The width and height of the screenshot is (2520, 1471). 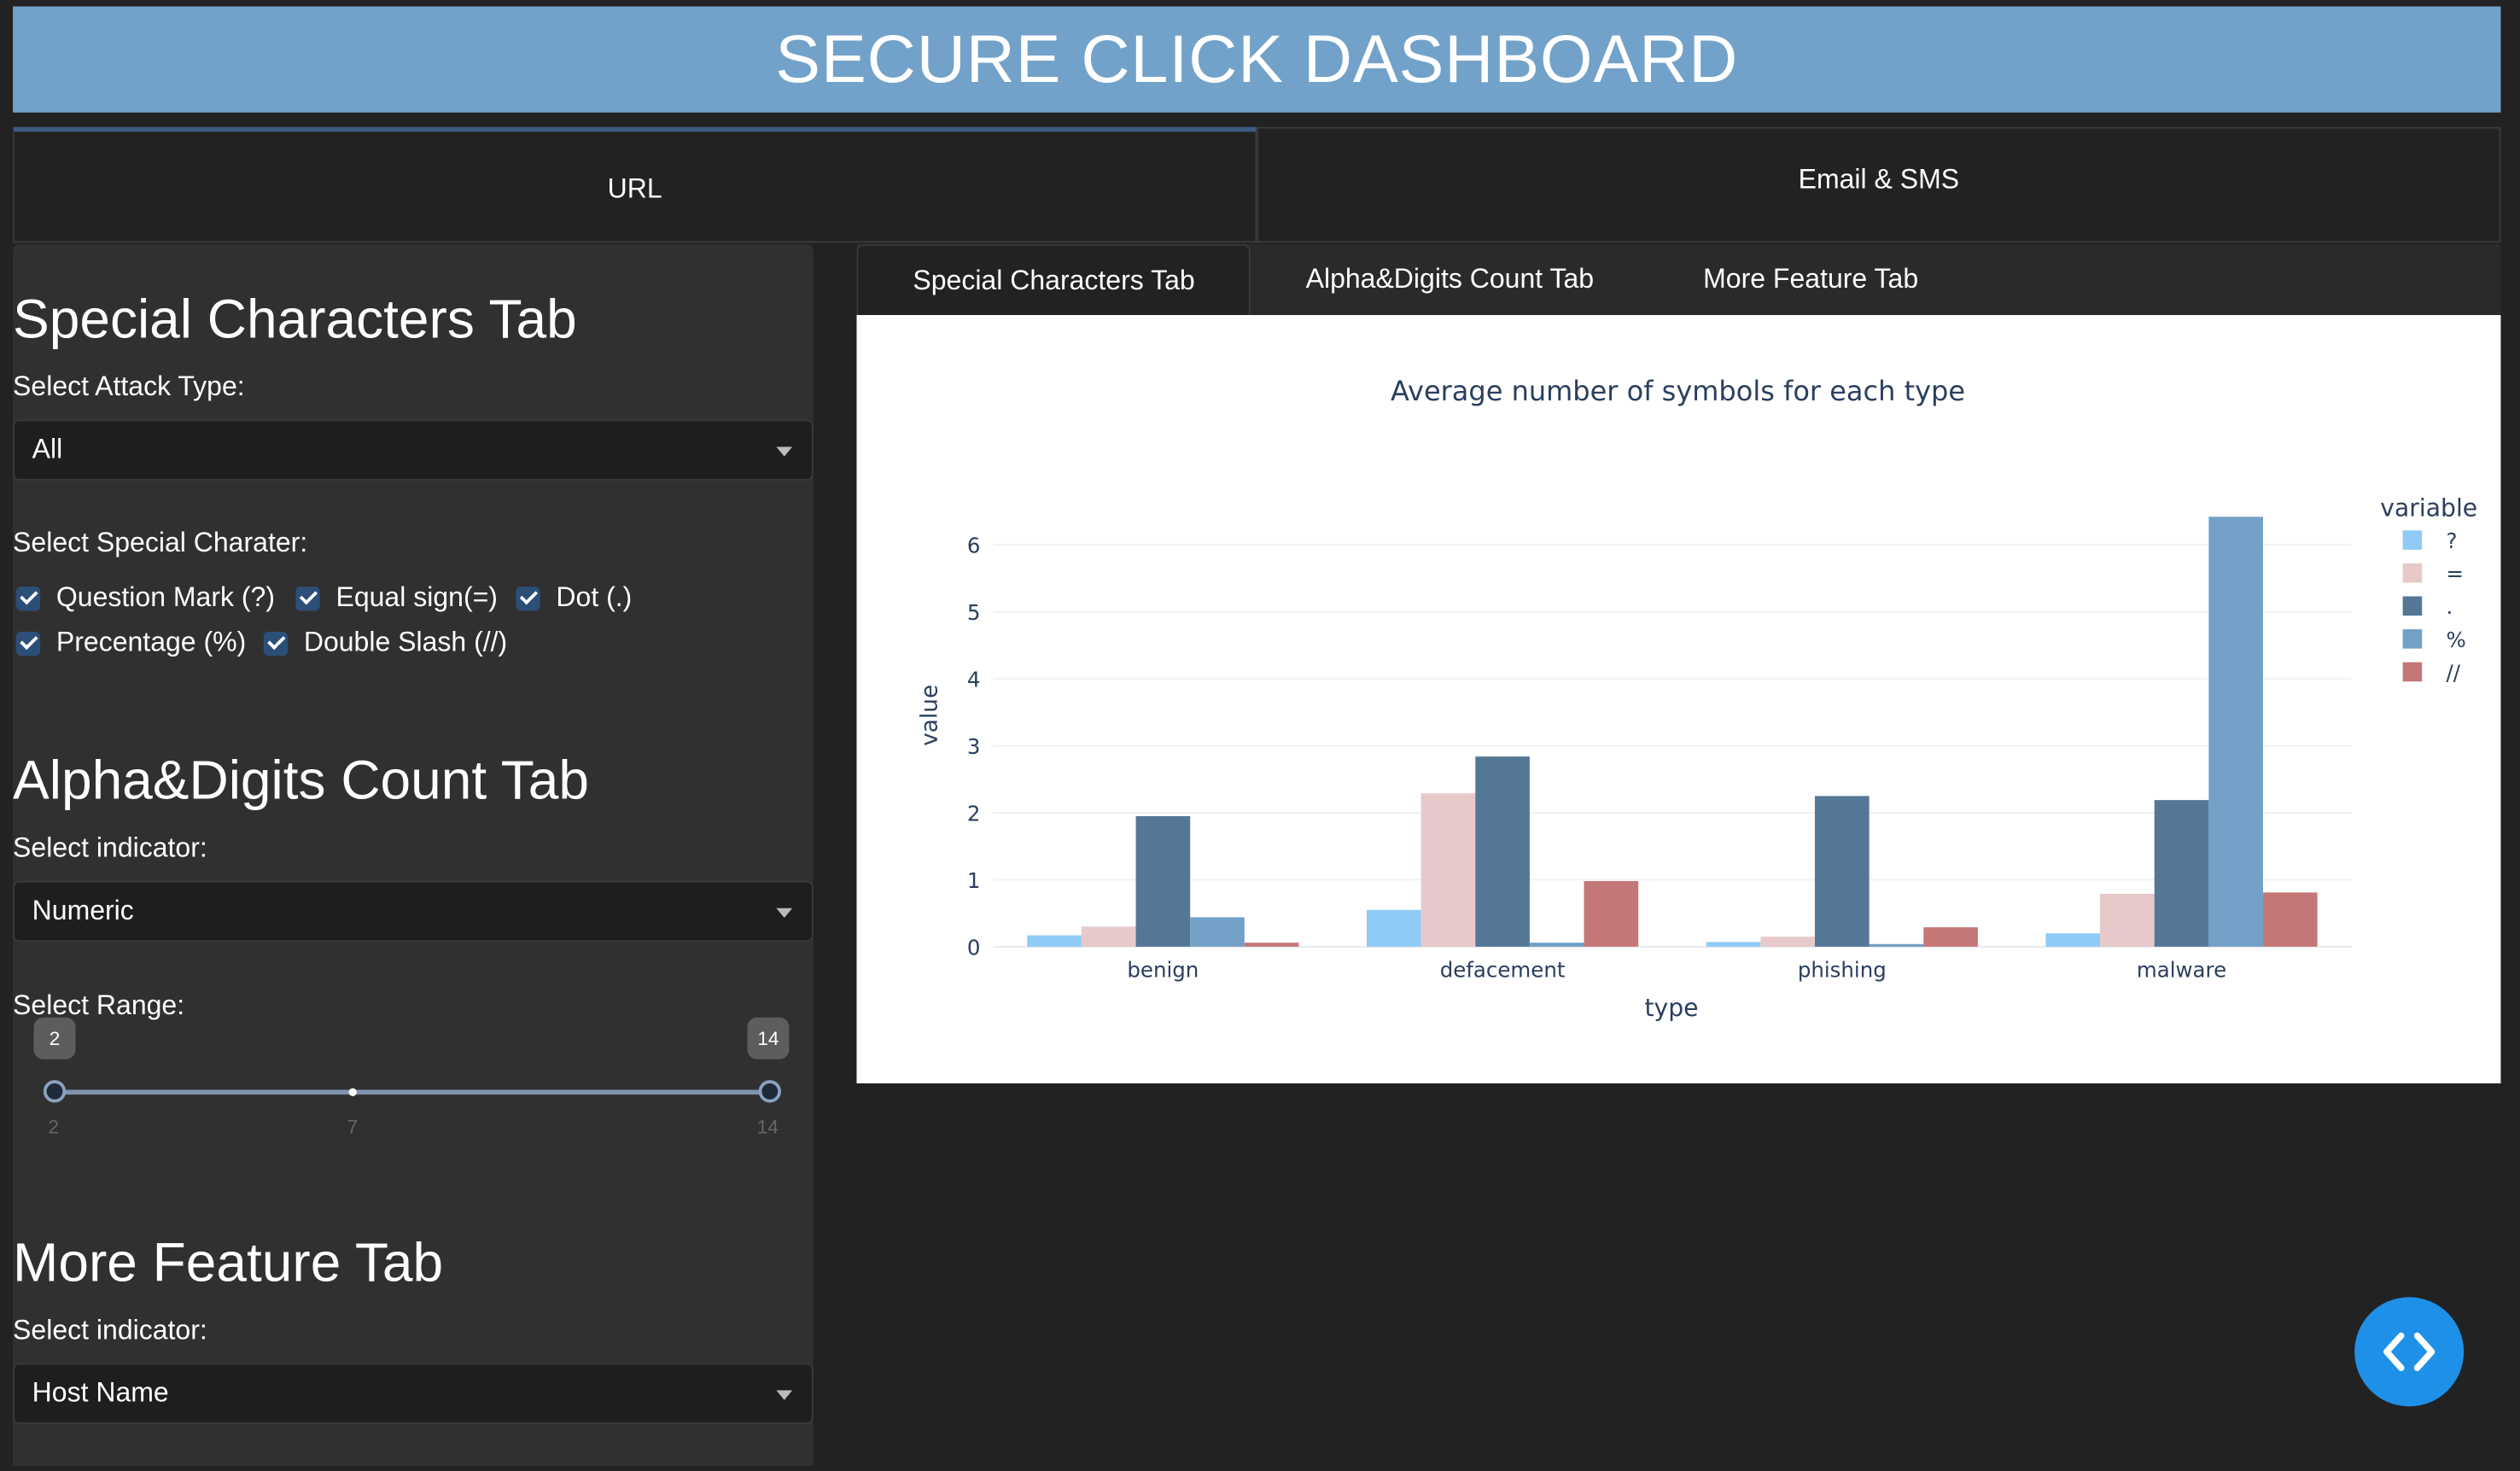 What do you see at coordinates (55, 1091) in the screenshot?
I see `range-low-handle` at bounding box center [55, 1091].